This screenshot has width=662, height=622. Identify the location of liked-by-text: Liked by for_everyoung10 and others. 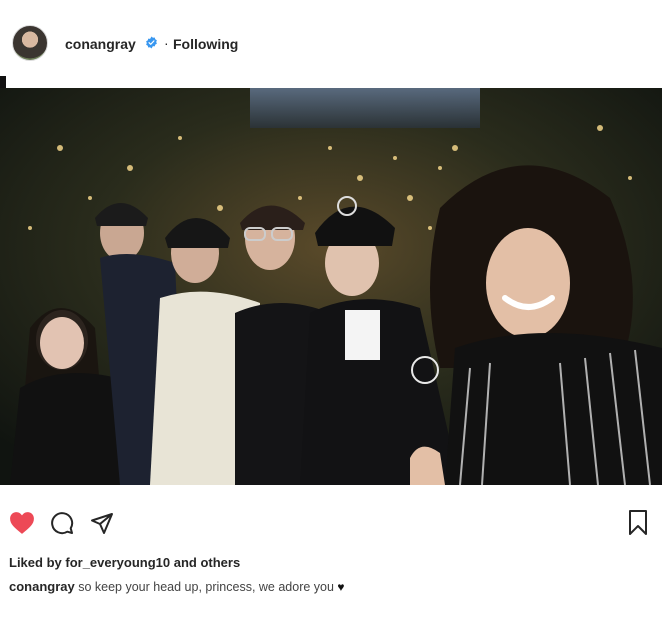
(124, 562).